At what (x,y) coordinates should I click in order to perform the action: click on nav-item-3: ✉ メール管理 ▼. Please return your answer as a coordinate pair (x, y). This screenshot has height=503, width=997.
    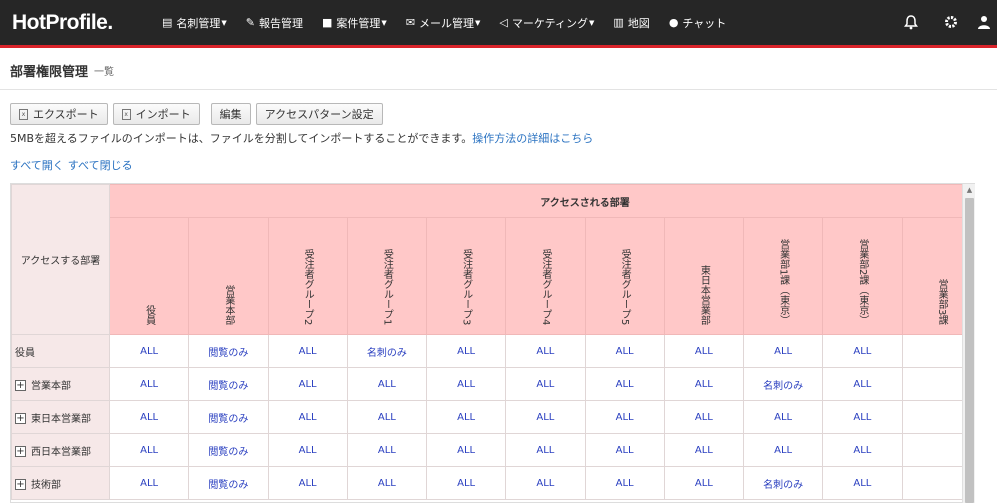
    Looking at the image, I should click on (443, 23).